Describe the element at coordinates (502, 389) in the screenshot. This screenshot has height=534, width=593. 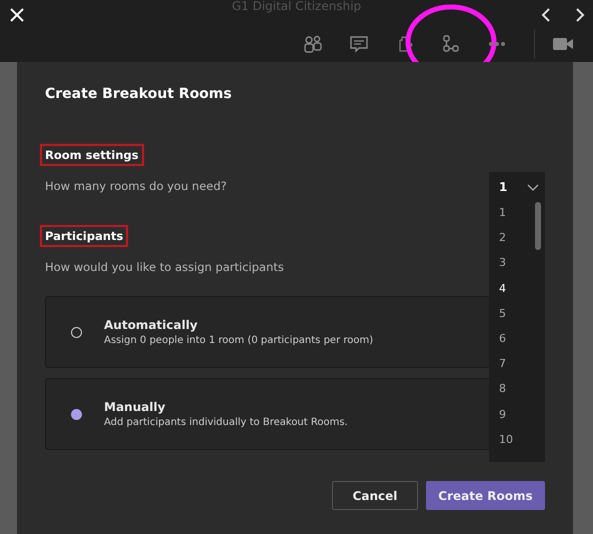
I see `dropdown-option: 8` at that location.